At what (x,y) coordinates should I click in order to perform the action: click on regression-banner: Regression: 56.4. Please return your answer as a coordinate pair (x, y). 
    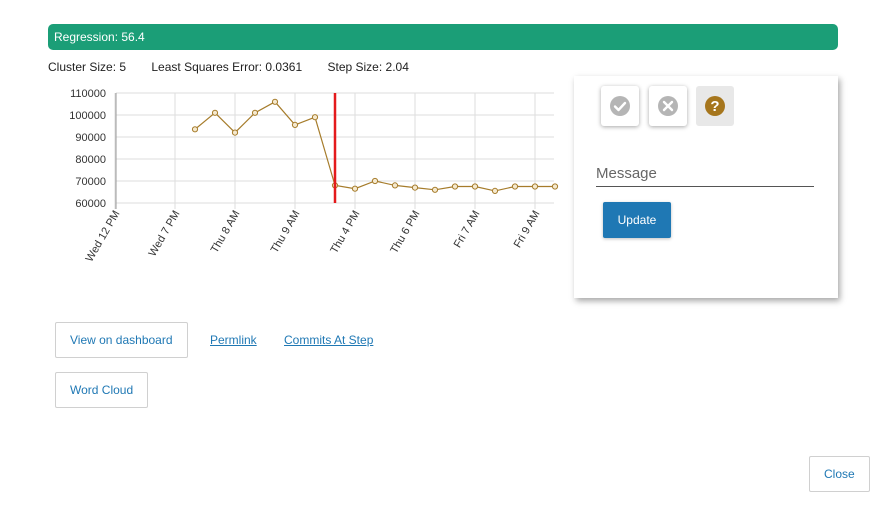
    Looking at the image, I should click on (443, 37).